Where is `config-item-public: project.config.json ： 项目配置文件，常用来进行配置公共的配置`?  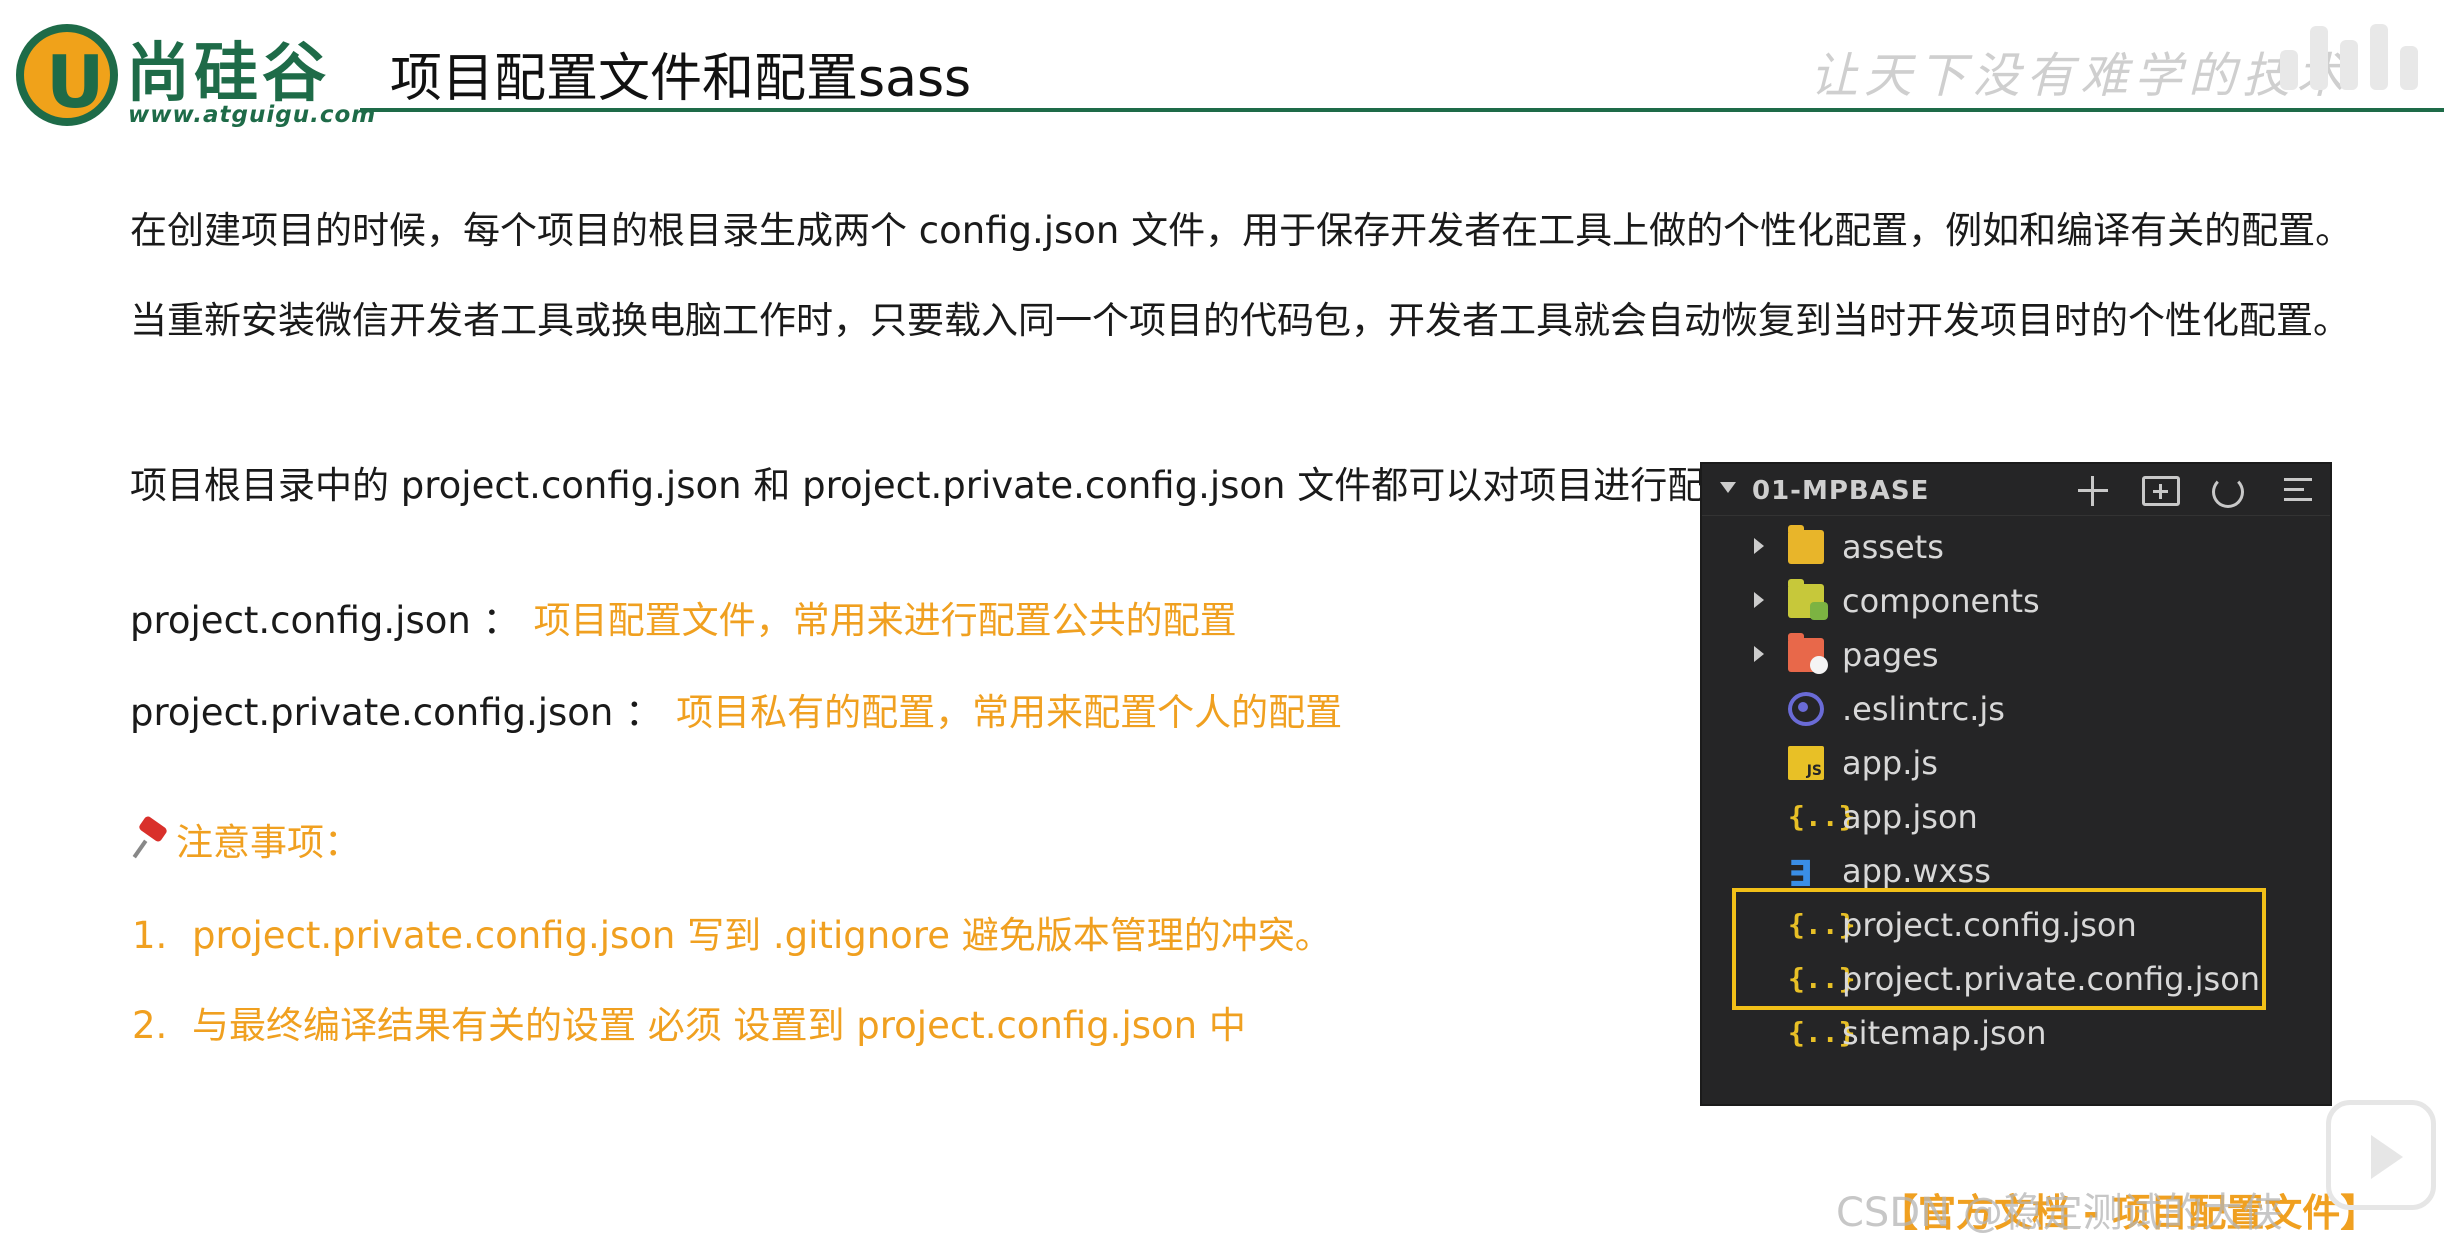 config-item-public: project.config.json ： 项目配置文件，常用来进行配置公共的配置 is located at coordinates (683, 617).